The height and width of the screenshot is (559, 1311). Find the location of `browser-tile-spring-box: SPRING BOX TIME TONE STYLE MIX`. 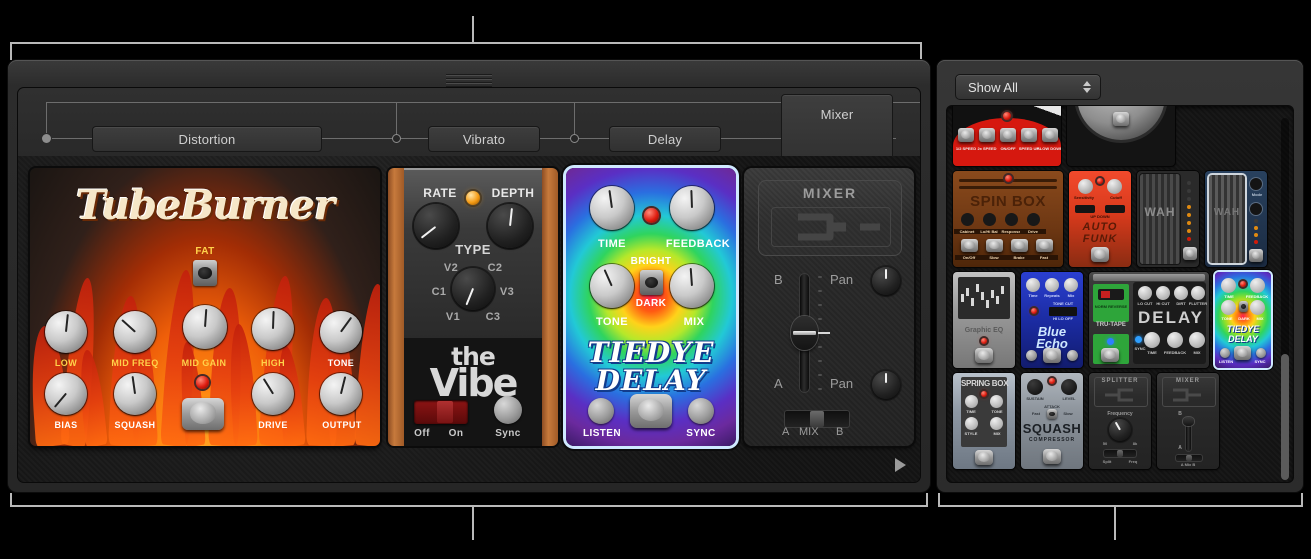

browser-tile-spring-box: SPRING BOX TIME TONE STYLE MIX is located at coordinates (984, 421).